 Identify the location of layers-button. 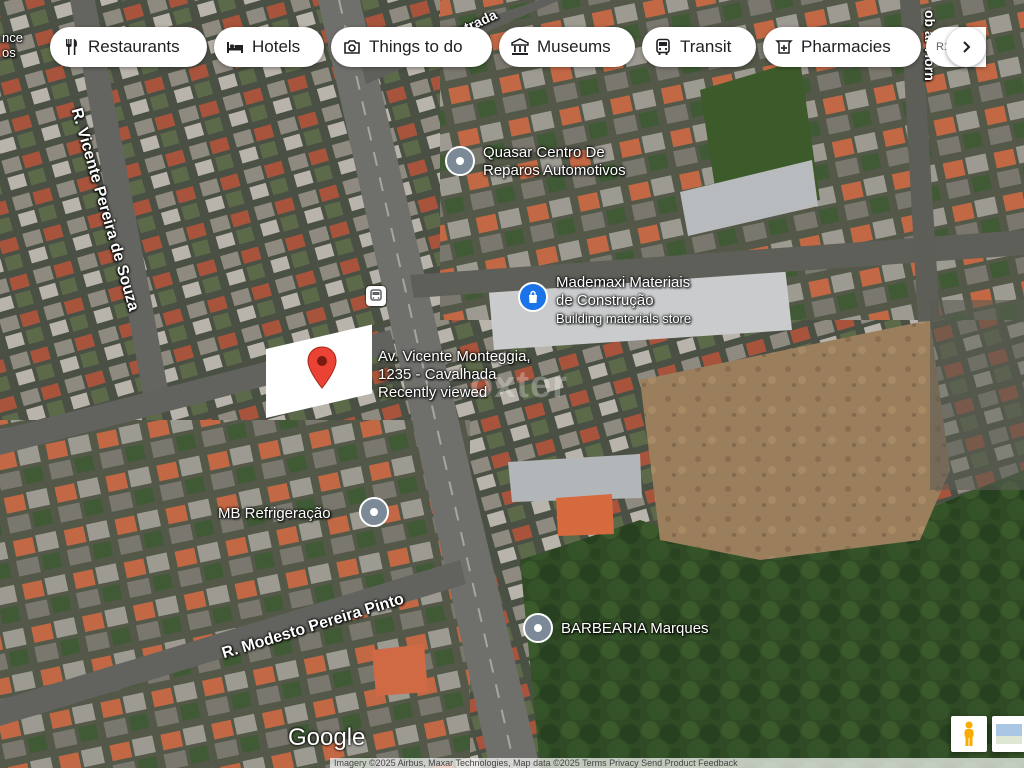
(1008, 734).